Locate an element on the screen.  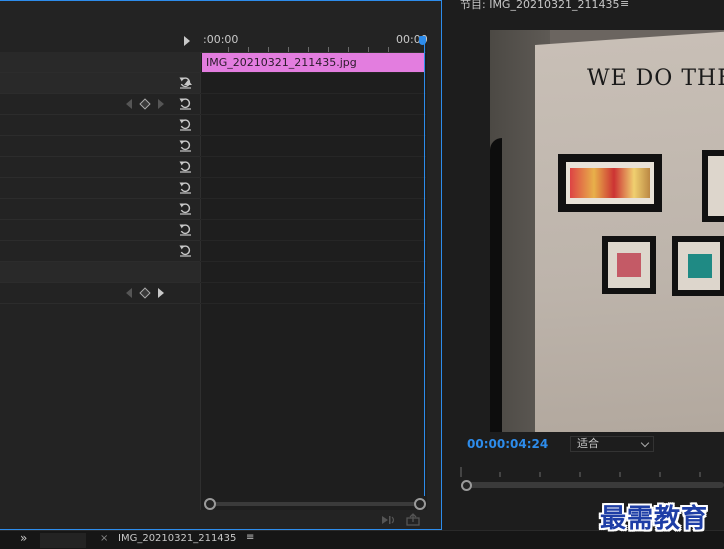
program-time-ruler is located at coordinates (592, 469).